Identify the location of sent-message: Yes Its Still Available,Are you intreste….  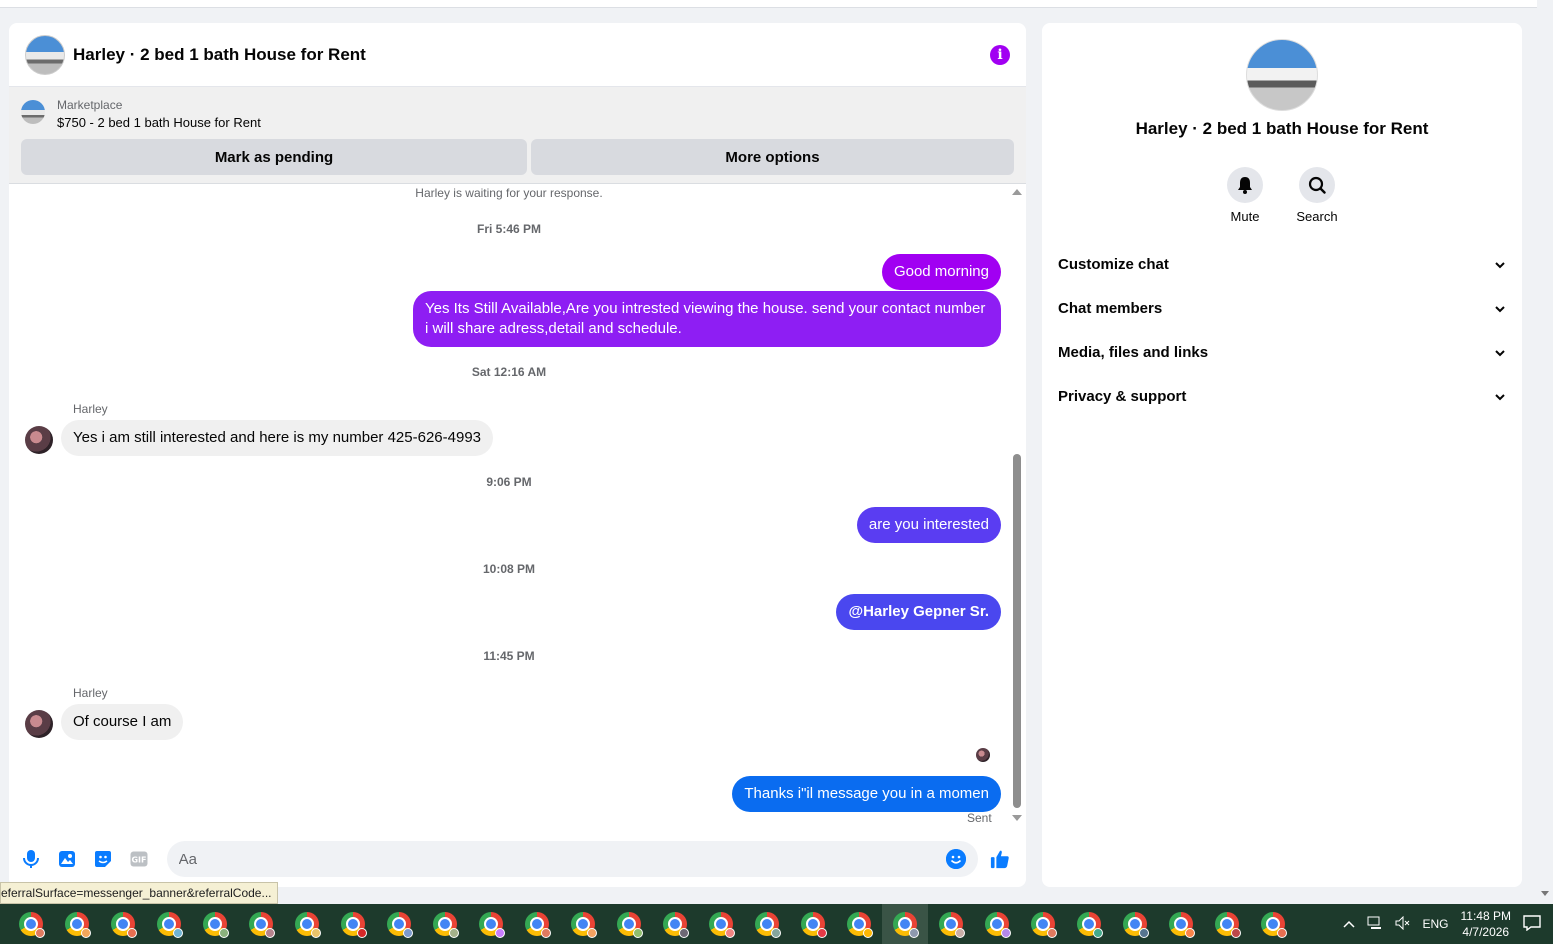
(707, 319).